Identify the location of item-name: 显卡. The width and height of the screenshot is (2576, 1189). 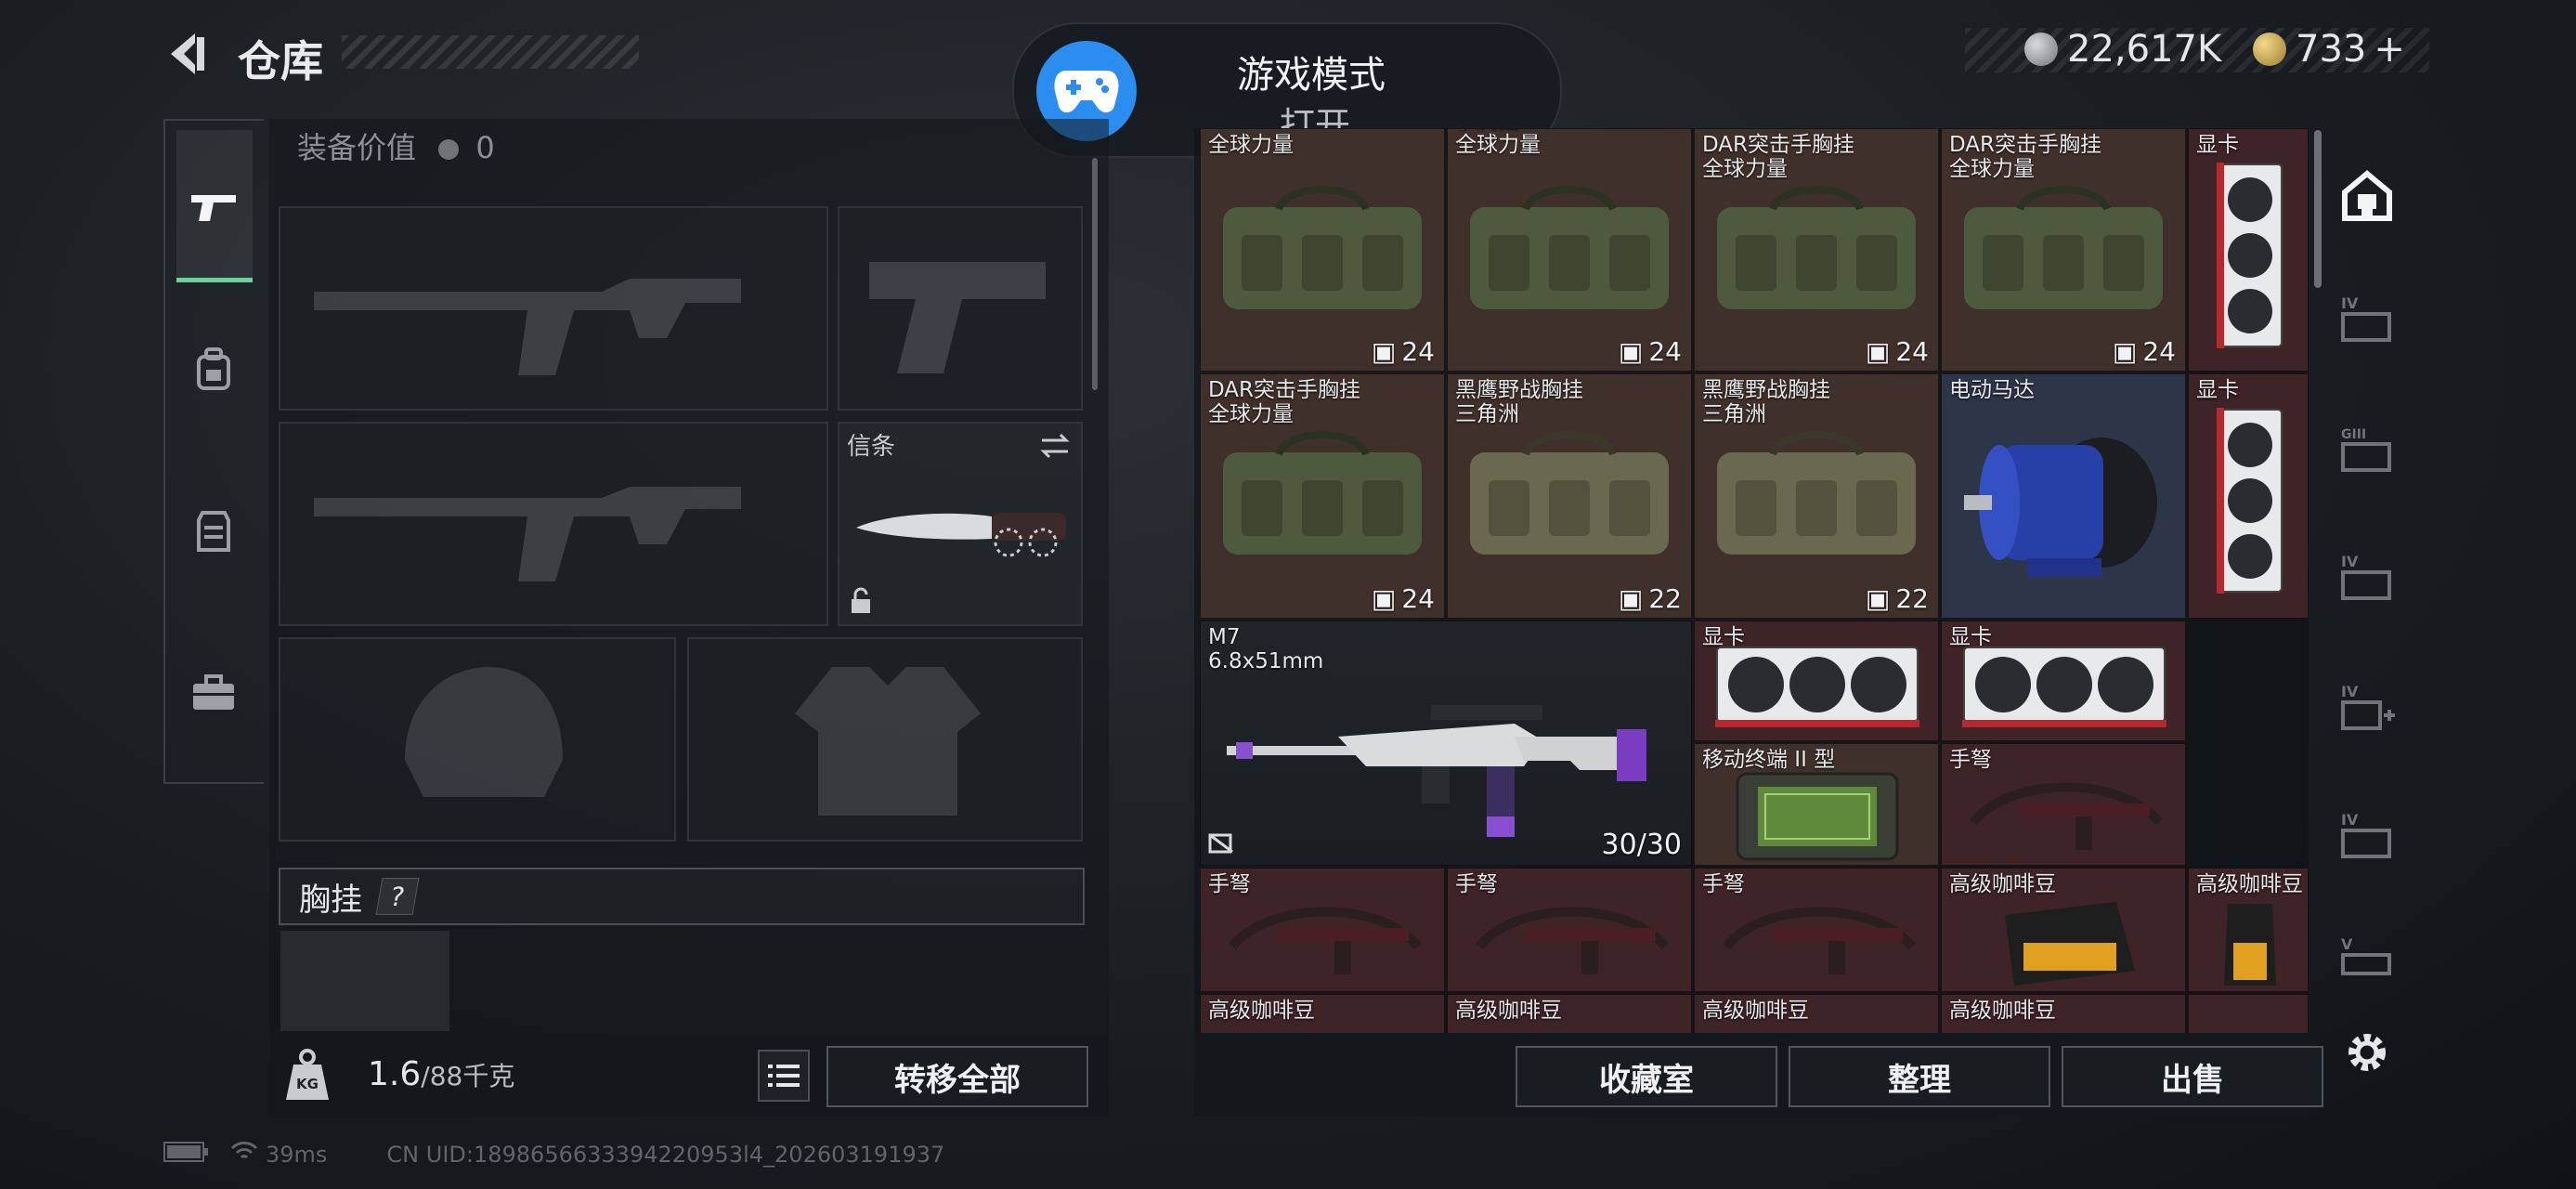
(2217, 145).